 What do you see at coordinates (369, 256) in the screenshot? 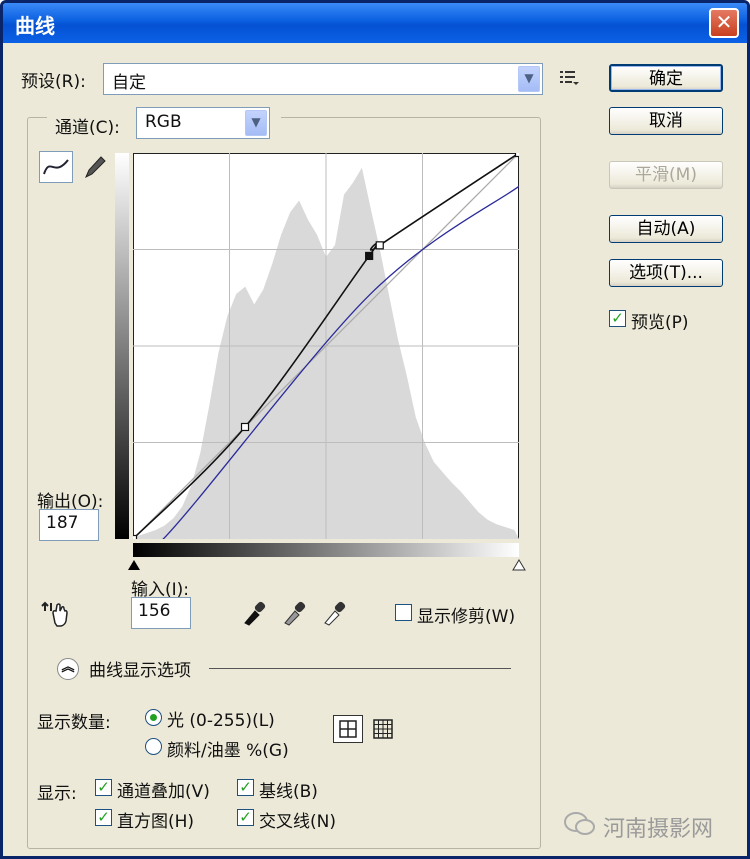
I see `curve-point-selected` at bounding box center [369, 256].